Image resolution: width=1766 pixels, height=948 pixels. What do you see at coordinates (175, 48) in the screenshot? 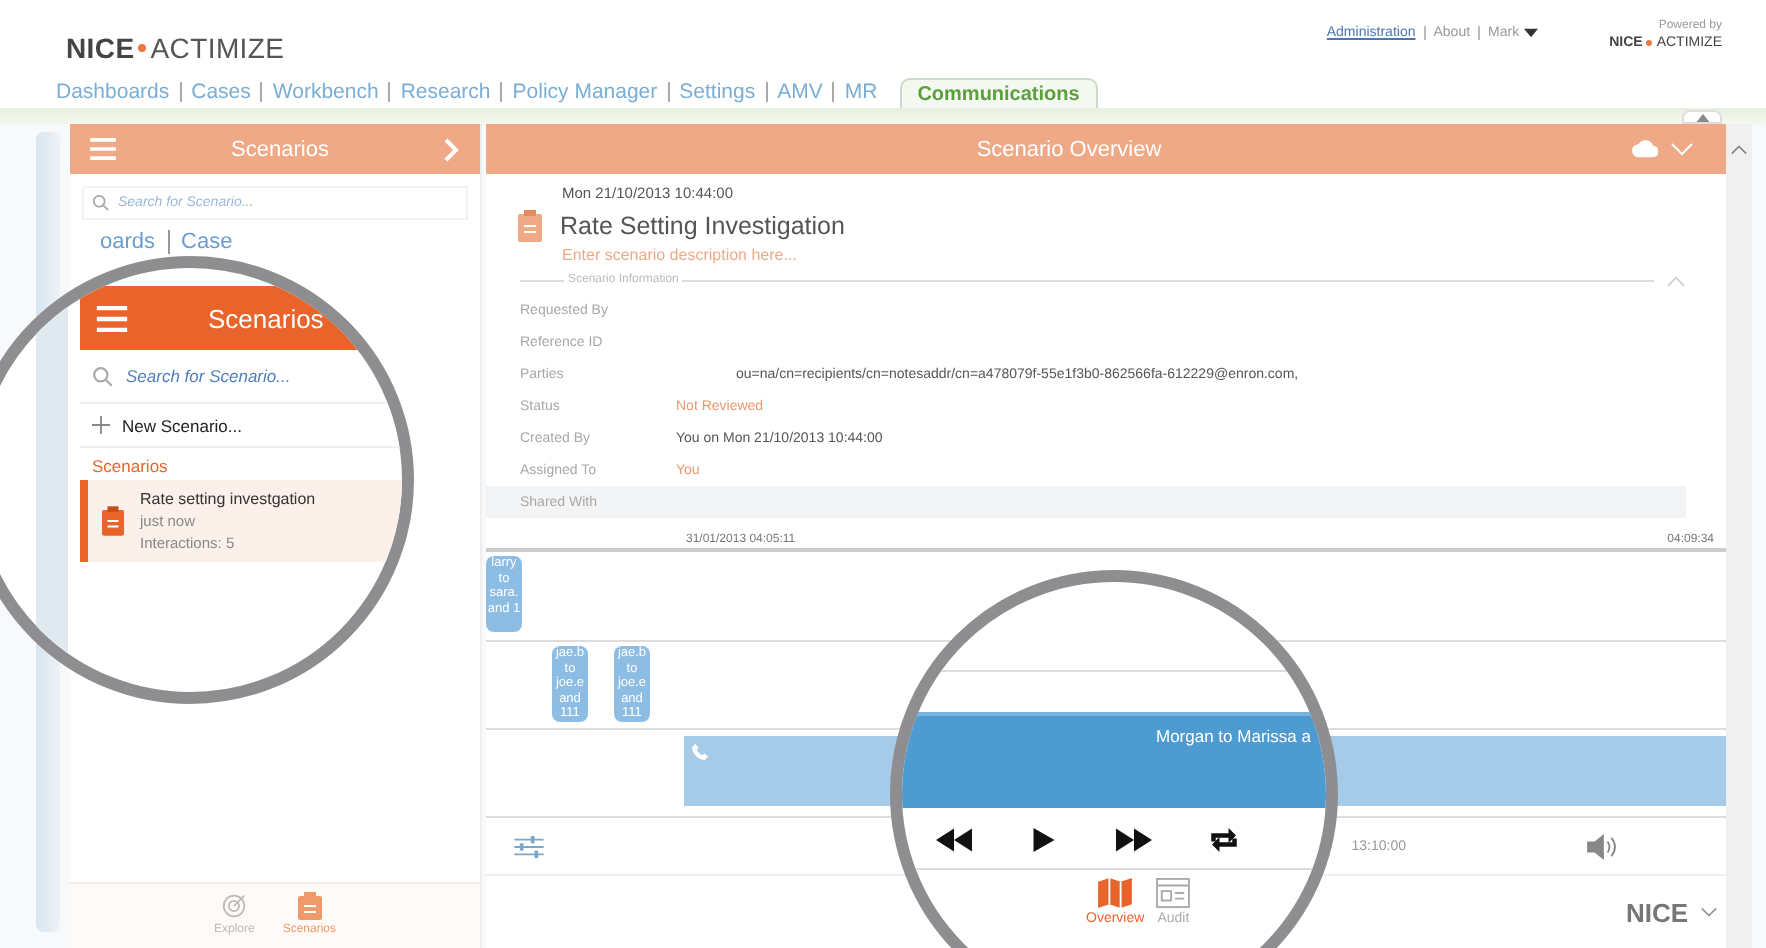
I see `logo: NICE ACTIMIZE` at bounding box center [175, 48].